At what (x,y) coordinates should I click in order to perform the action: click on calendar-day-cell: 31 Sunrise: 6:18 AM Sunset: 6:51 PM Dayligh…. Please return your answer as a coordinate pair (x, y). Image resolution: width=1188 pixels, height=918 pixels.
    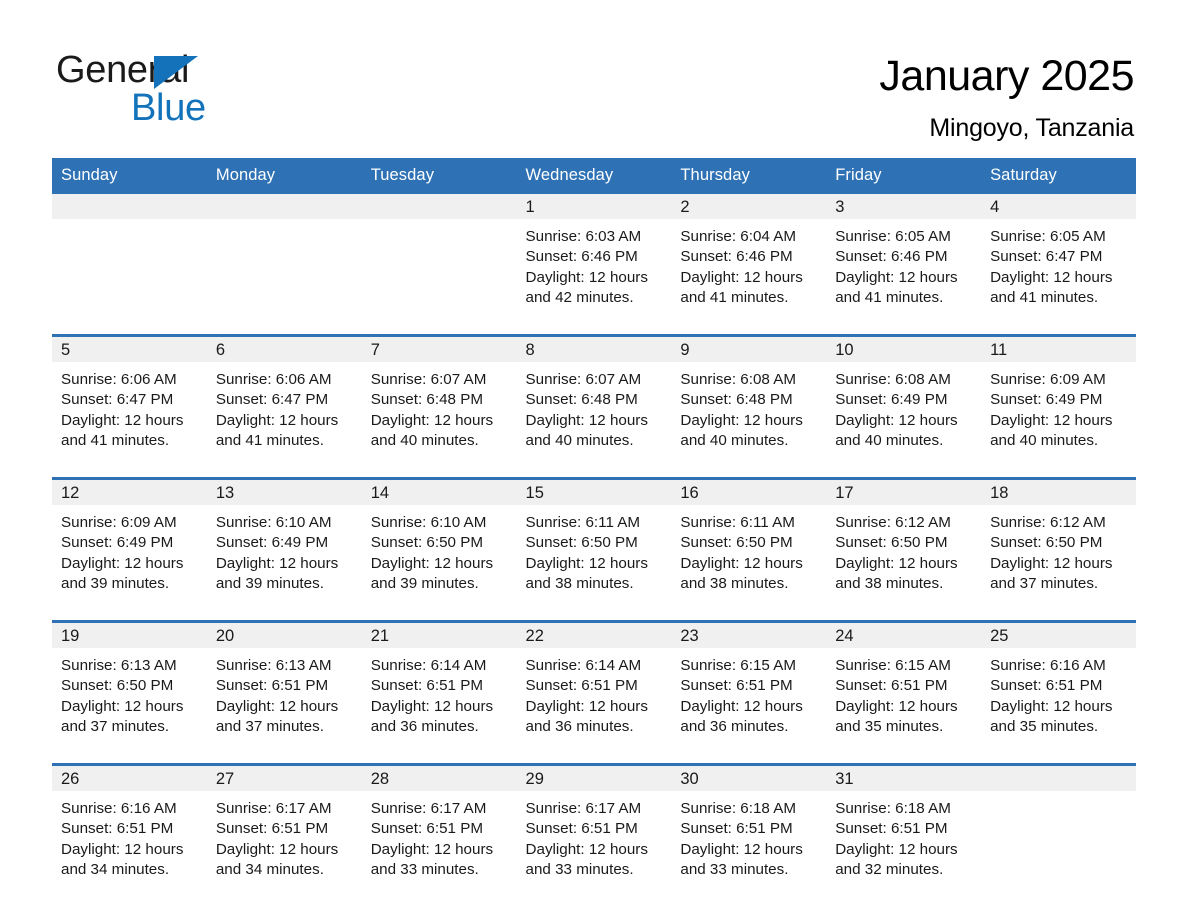
    Looking at the image, I should click on (904, 830).